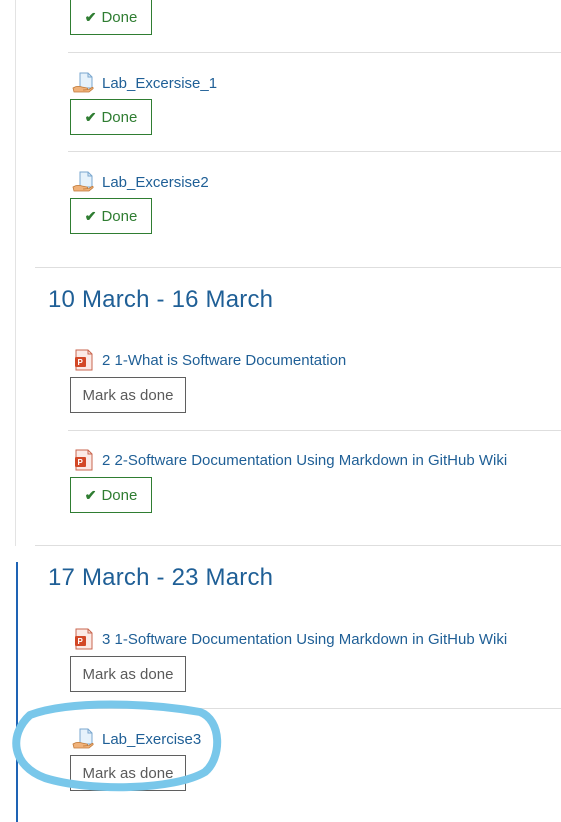  I want to click on activity-link-lab-excersise2: Lab_Excersise2, so click(140, 182).